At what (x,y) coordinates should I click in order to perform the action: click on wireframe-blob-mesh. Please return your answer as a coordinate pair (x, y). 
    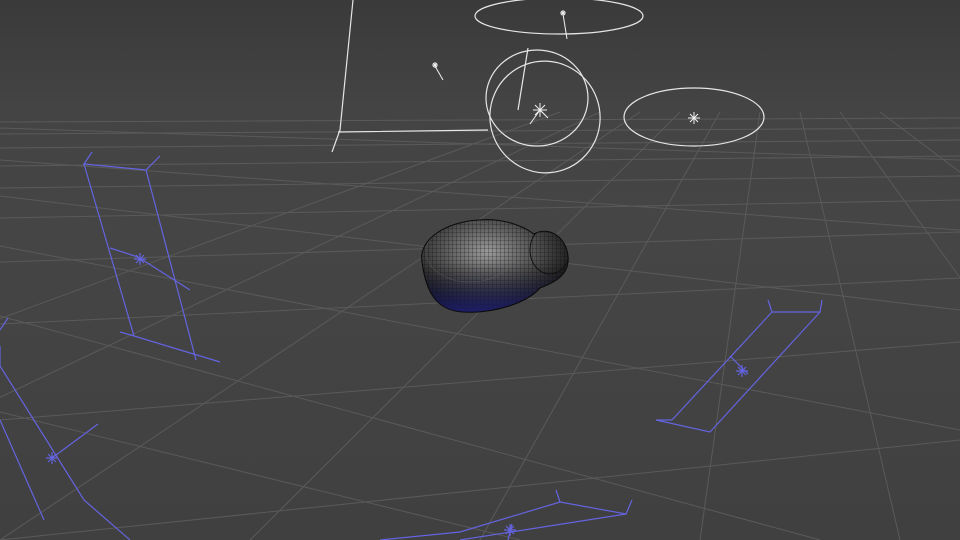
    Looking at the image, I should click on (495, 267).